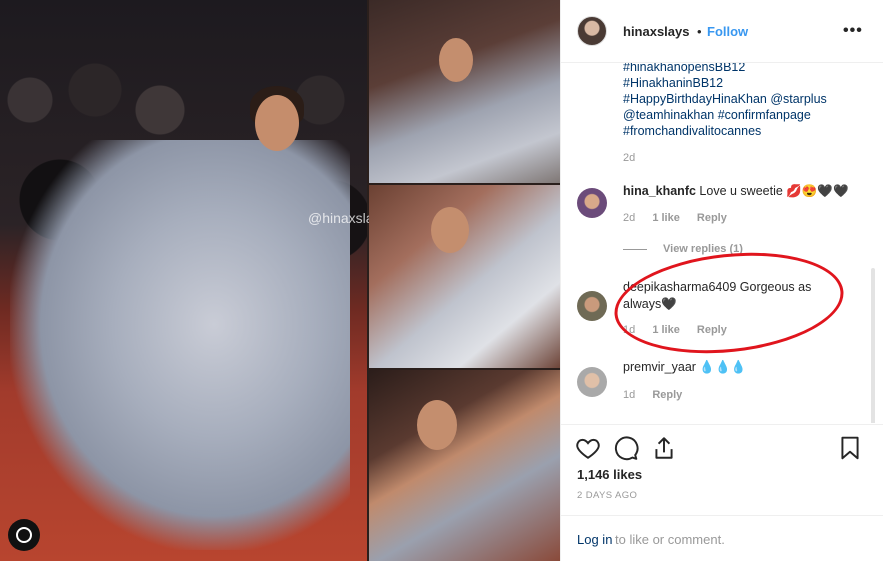 The height and width of the screenshot is (563, 883). I want to click on figure-face, so click(277, 123).